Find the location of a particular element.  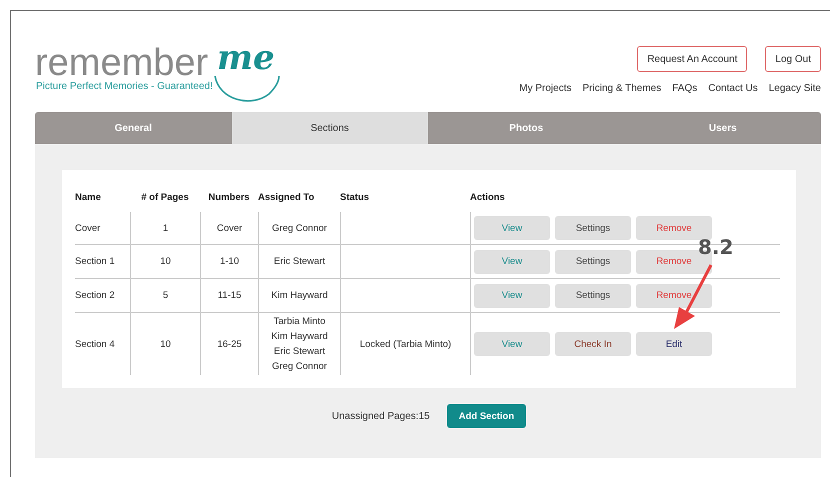

table-cell-text: Section 1 is located at coordinates (95, 262).